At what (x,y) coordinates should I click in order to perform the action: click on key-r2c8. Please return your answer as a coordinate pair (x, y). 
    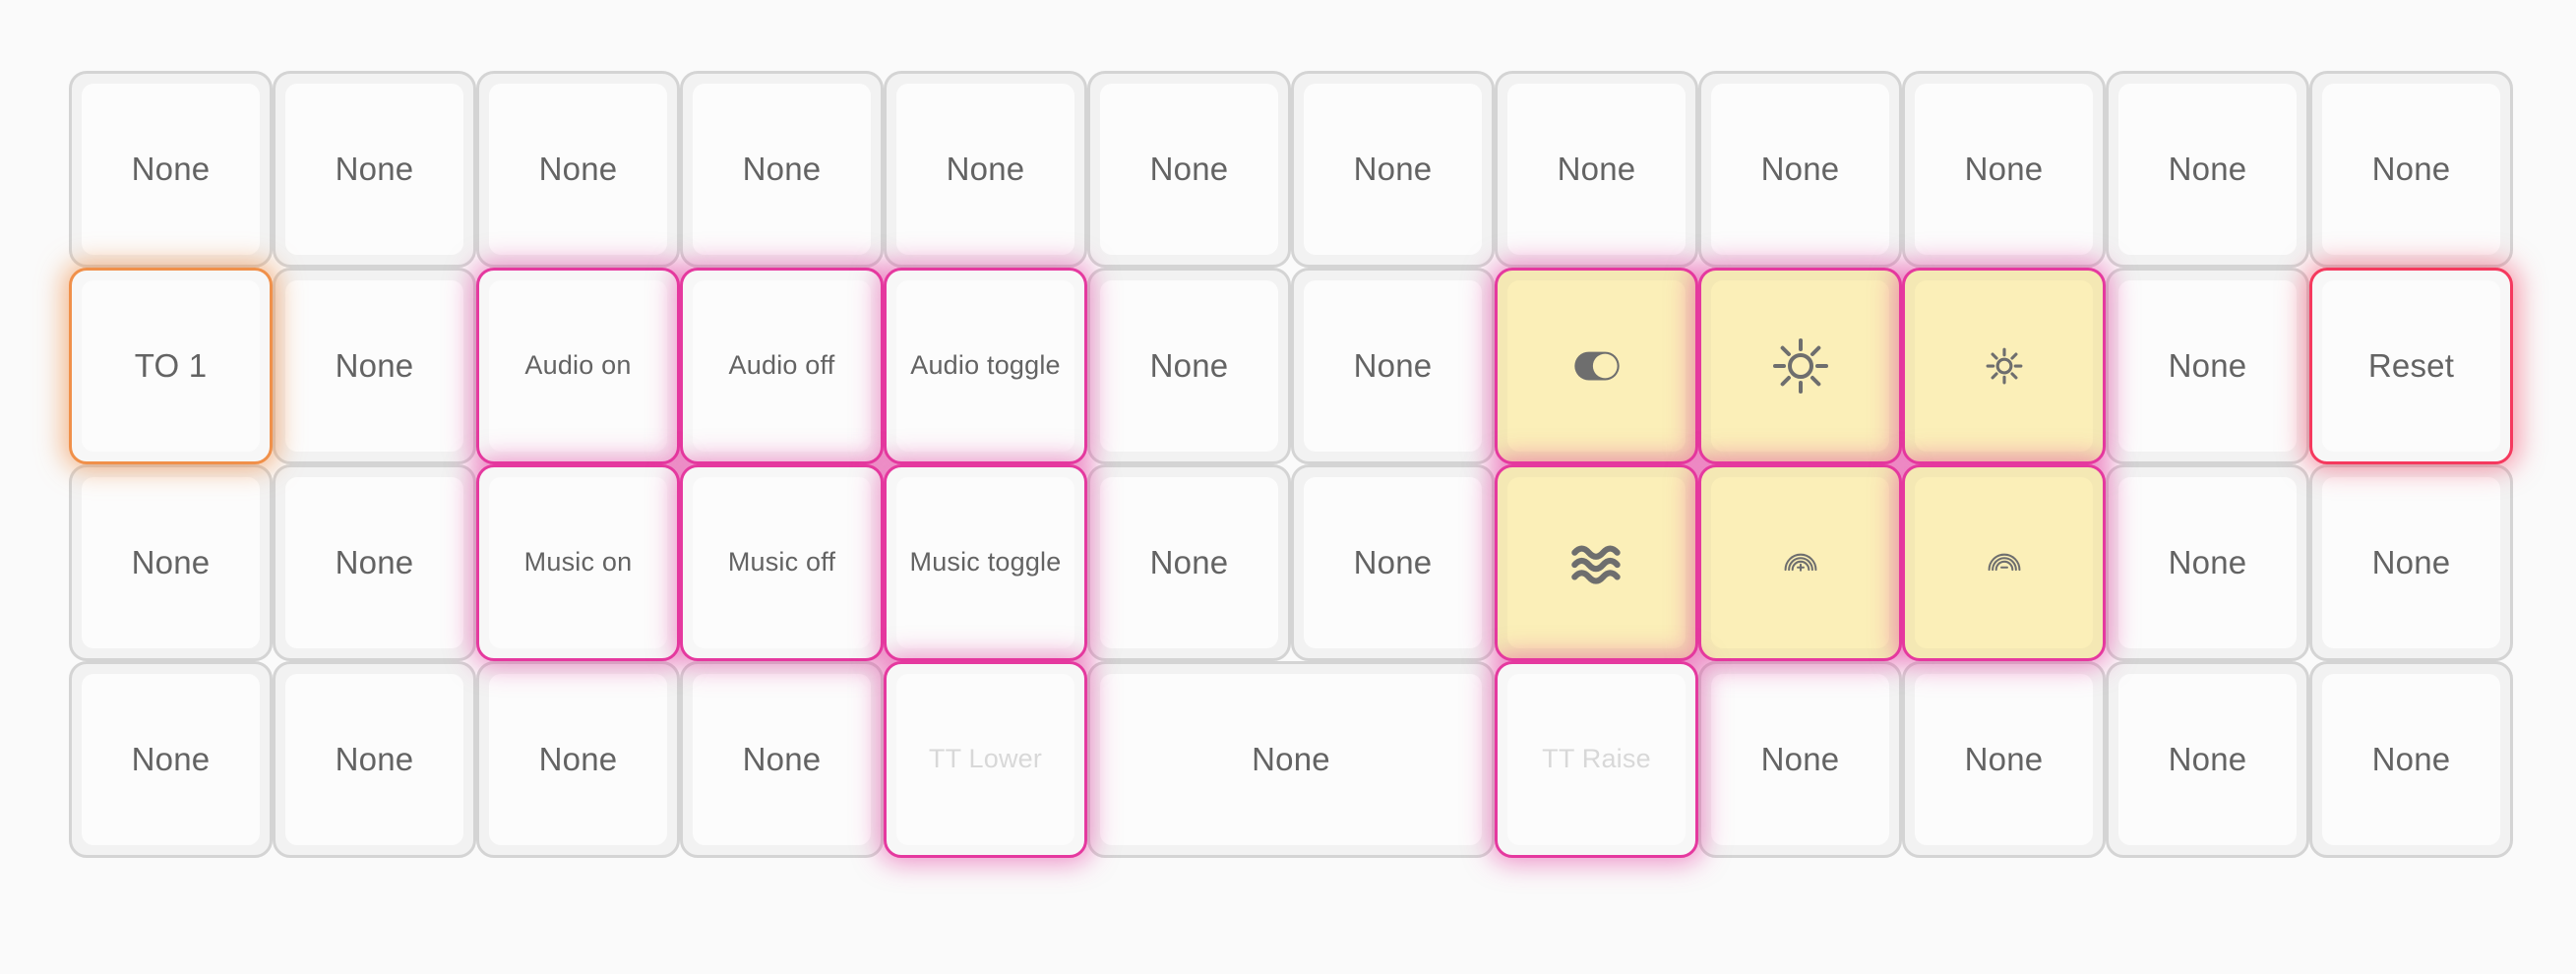
    Looking at the image, I should click on (1800, 562).